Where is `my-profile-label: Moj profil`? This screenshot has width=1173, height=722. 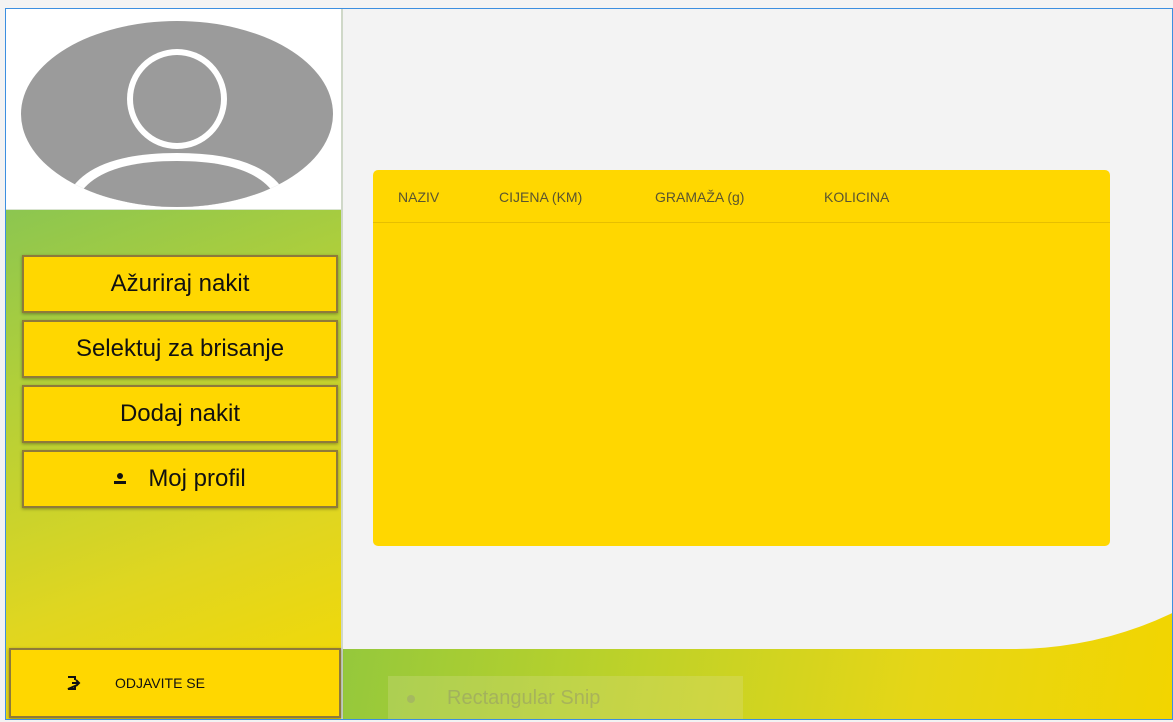 my-profile-label: Moj profil is located at coordinates (197, 478).